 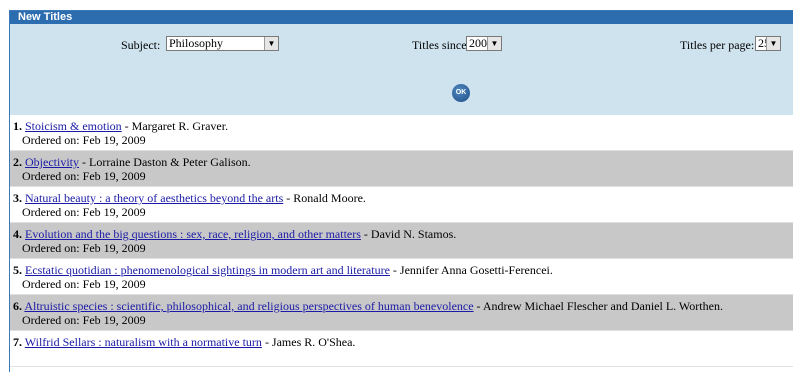 What do you see at coordinates (17, 234) in the screenshot?
I see `item-number: 4.` at bounding box center [17, 234].